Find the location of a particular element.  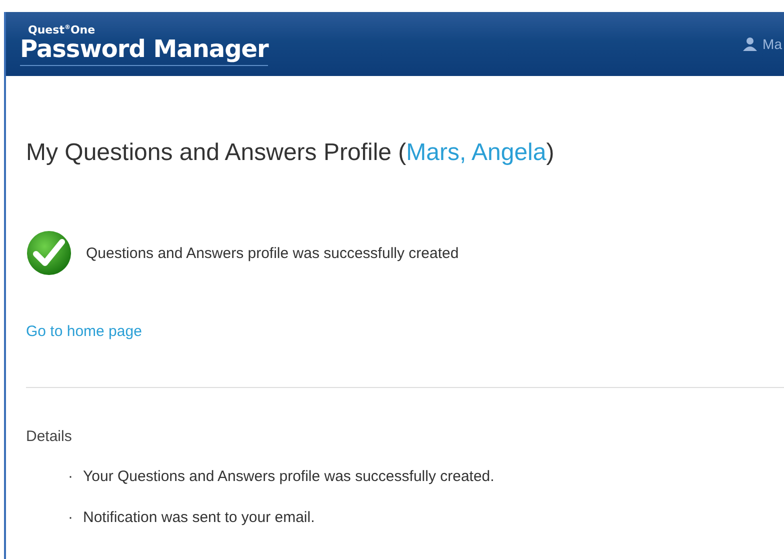

home-page-link: Go to home page is located at coordinates (84, 331).